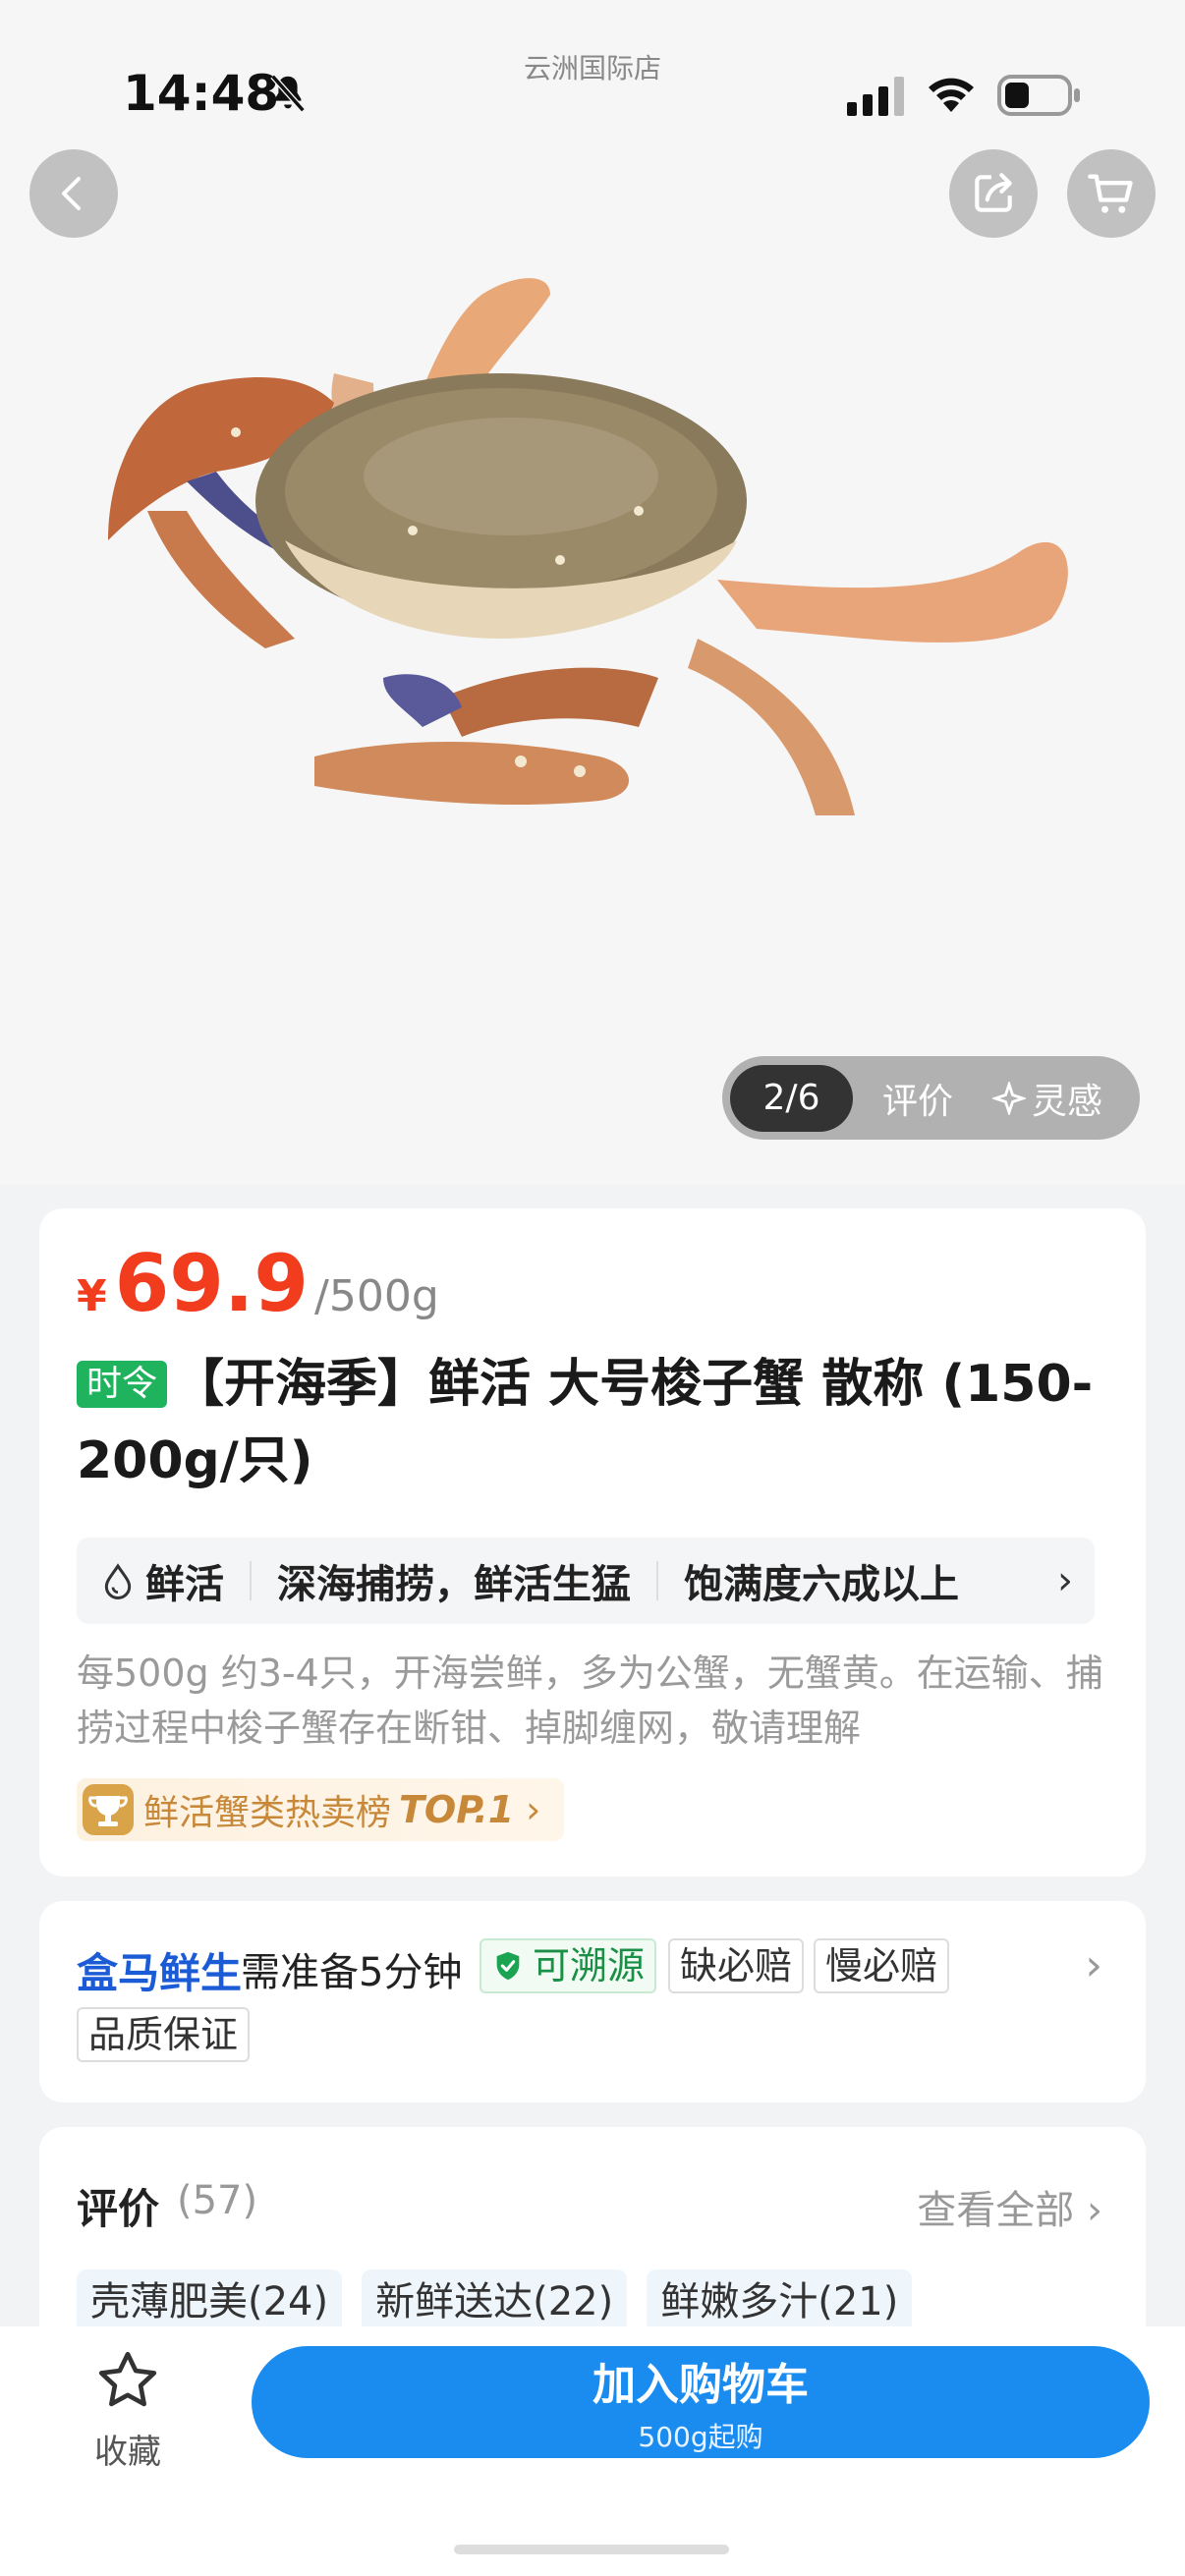 The image size is (1185, 2576). I want to click on product-title: 时令 【开海季】鲜活 大号梭子蟹 散称 (150-200g/只), so click(592, 1422).